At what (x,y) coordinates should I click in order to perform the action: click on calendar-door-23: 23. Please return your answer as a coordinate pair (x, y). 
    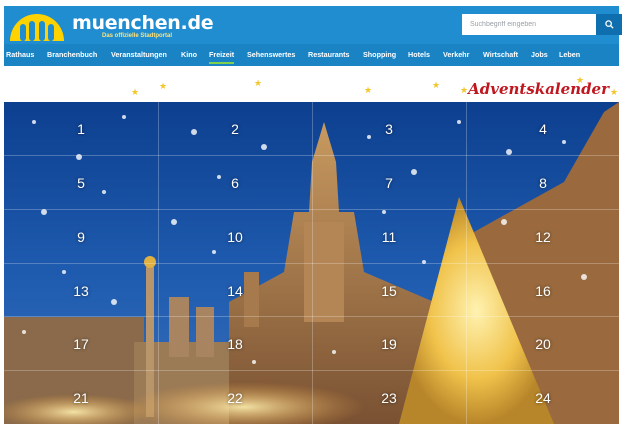
    Looking at the image, I should click on (389, 397).